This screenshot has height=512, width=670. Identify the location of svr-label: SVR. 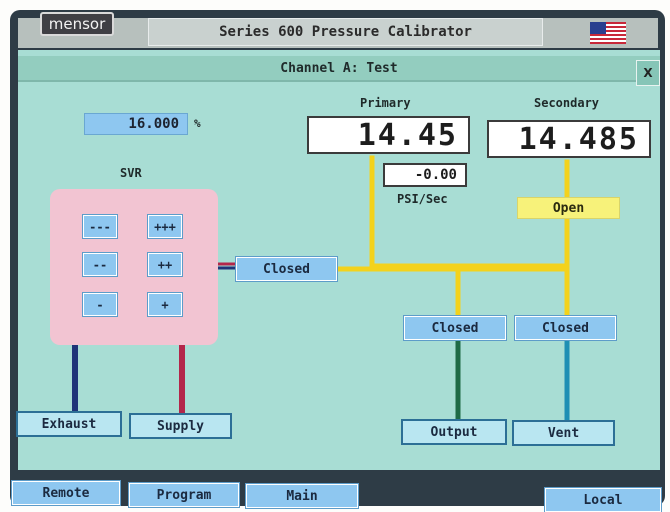
(131, 173).